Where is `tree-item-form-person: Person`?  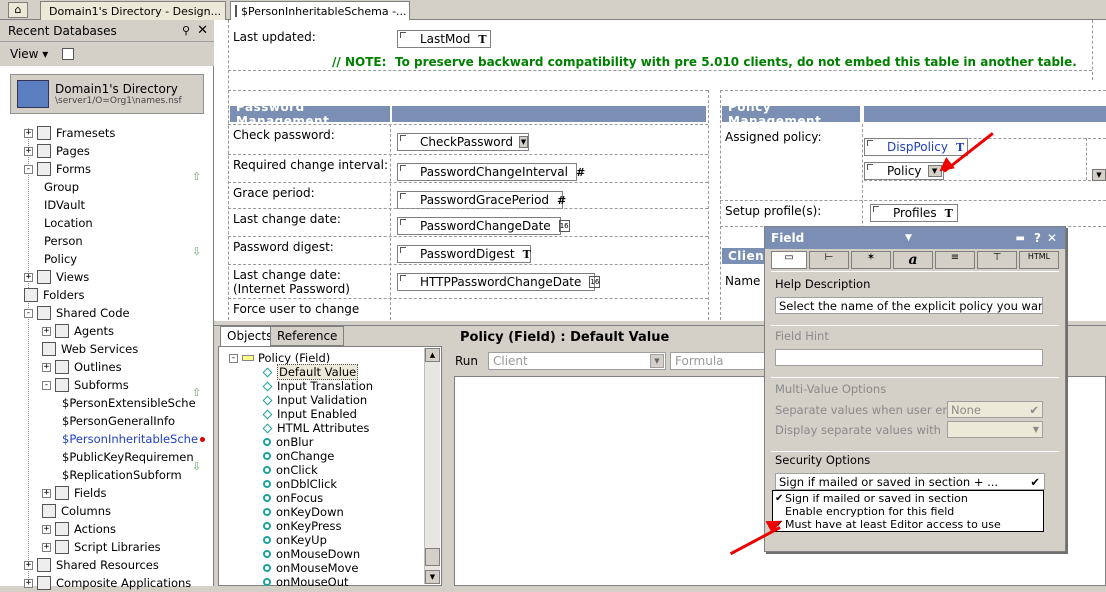 tree-item-form-person: Person is located at coordinates (63, 241).